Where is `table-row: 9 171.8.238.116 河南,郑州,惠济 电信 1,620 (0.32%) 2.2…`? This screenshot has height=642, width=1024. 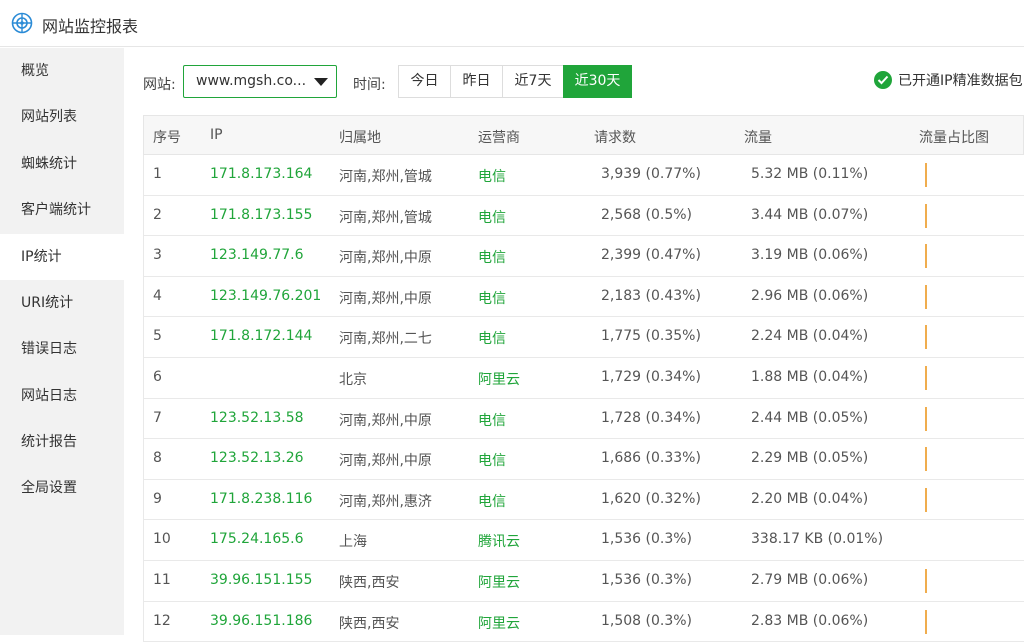
table-row: 9 171.8.238.116 河南,郑州,惠济 电信 1,620 (0.32%) 2.2… is located at coordinates (583, 500).